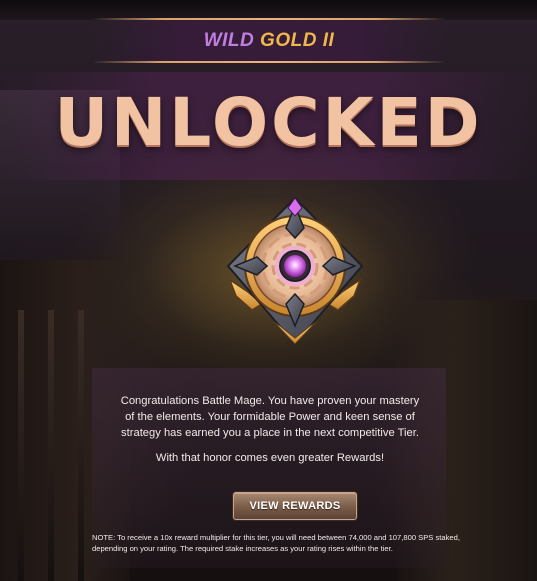 The width and height of the screenshot is (537, 581). What do you see at coordinates (295, 506) in the screenshot?
I see `view-rewards-button: VIEW REWARDS` at bounding box center [295, 506].